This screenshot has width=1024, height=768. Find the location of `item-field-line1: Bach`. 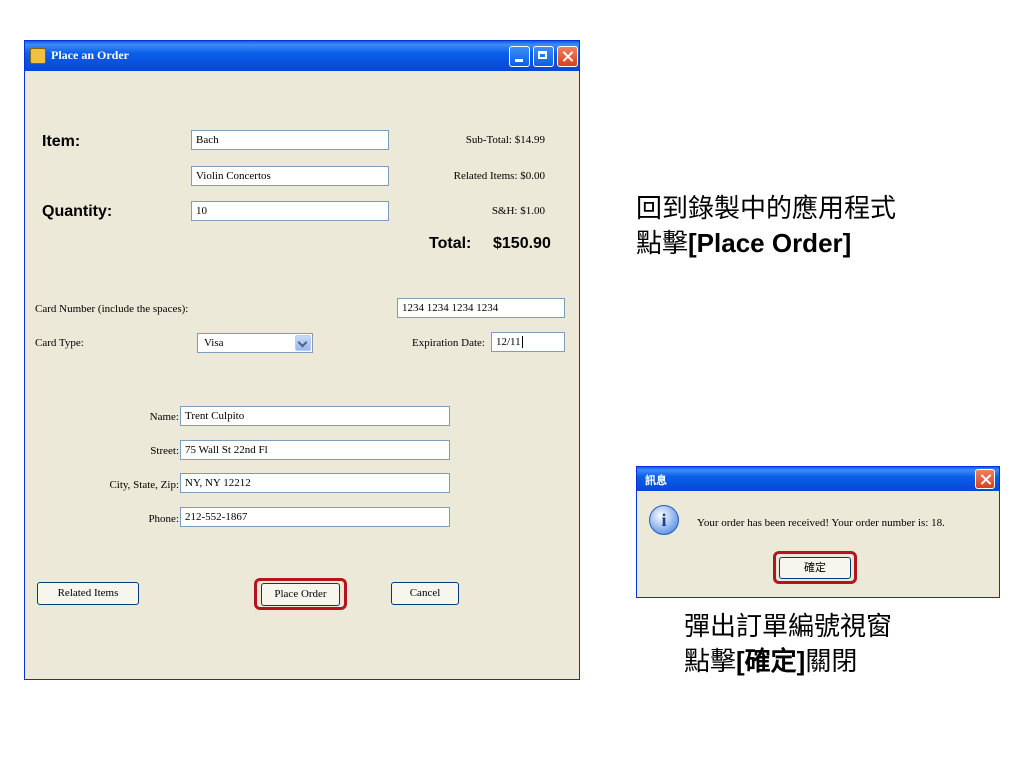

item-field-line1: Bach is located at coordinates (290, 140).